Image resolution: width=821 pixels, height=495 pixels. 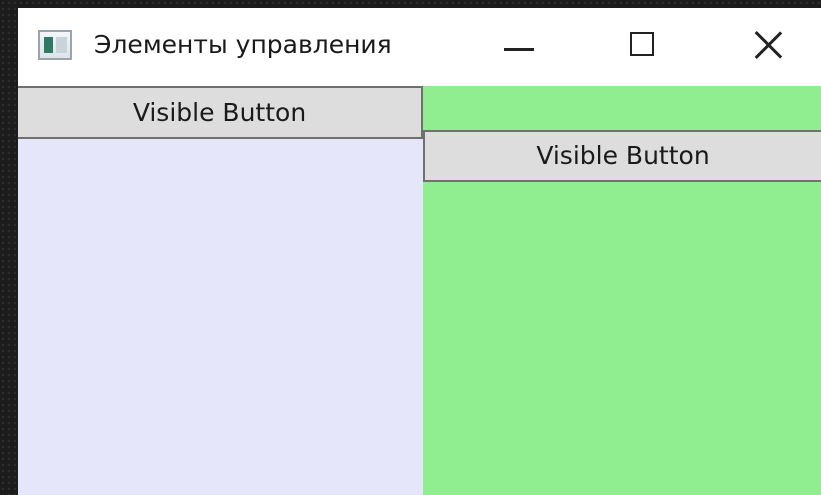 I want to click on window-title: Элементы управления, so click(x=243, y=44).